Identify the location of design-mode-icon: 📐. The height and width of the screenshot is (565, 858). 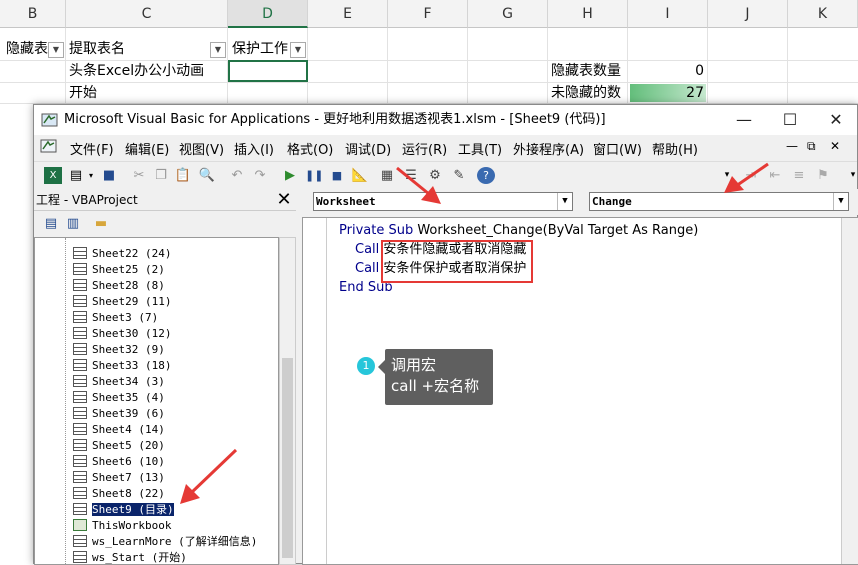
(360, 175).